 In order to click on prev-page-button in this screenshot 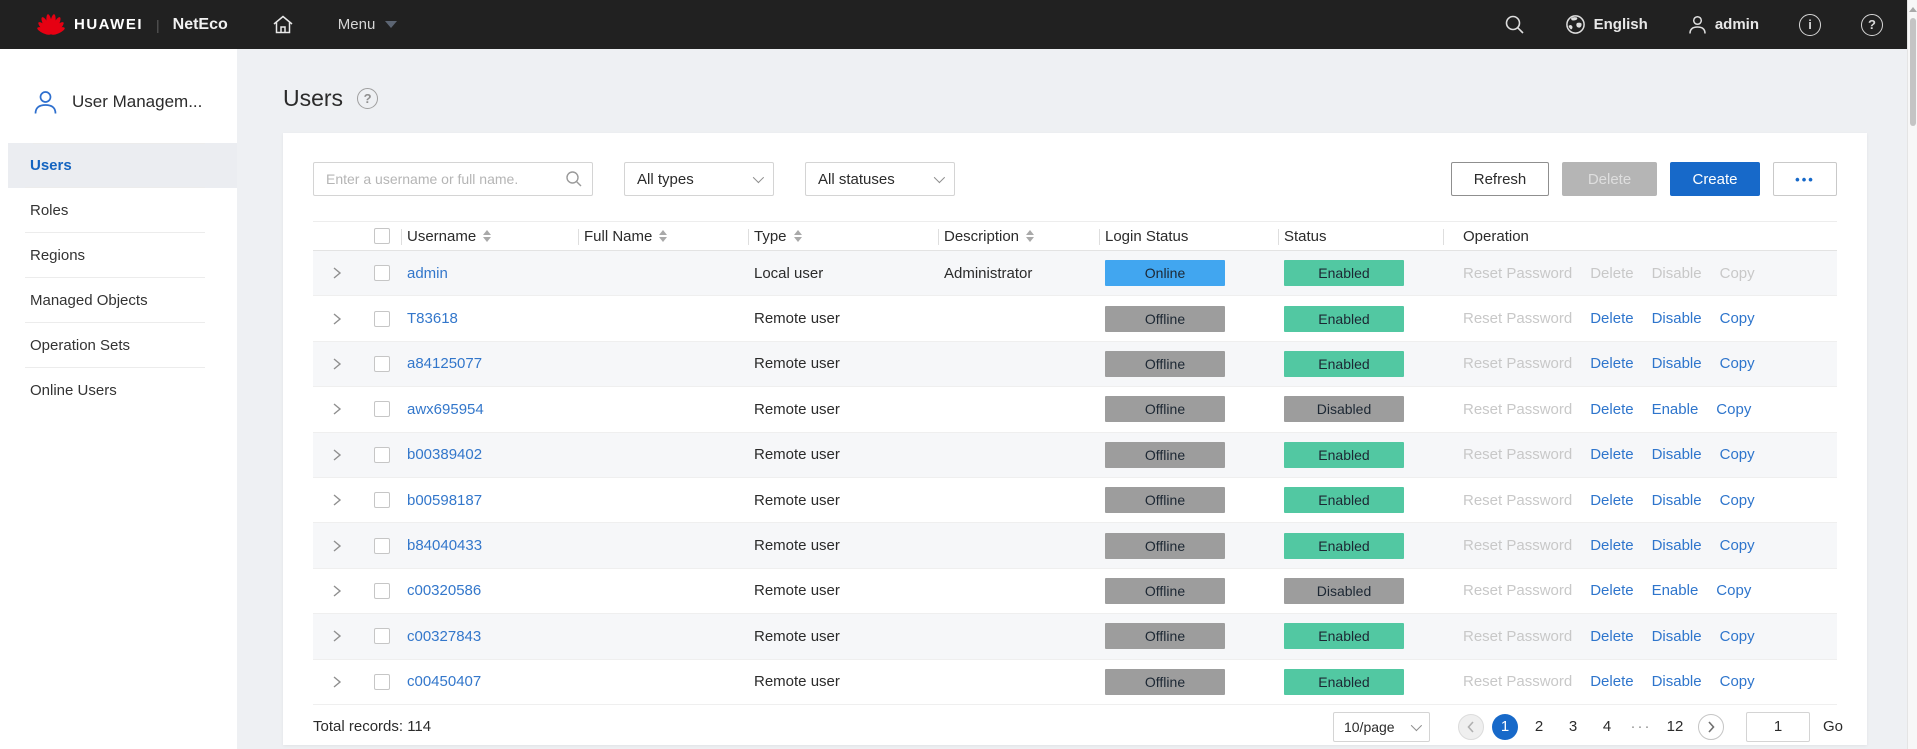, I will do `click(1470, 726)`.